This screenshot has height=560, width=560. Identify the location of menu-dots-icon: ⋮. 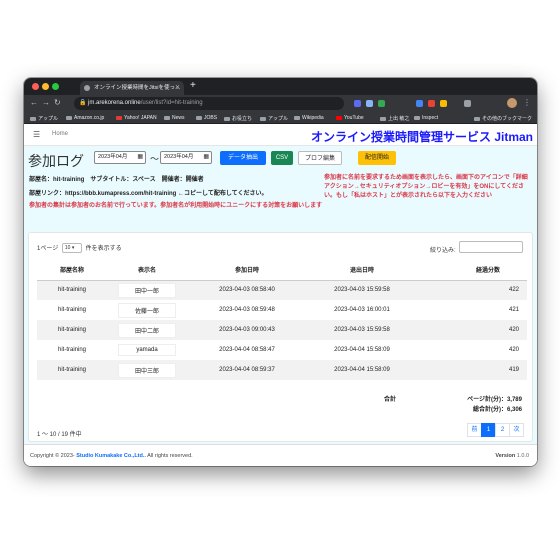
(527, 102).